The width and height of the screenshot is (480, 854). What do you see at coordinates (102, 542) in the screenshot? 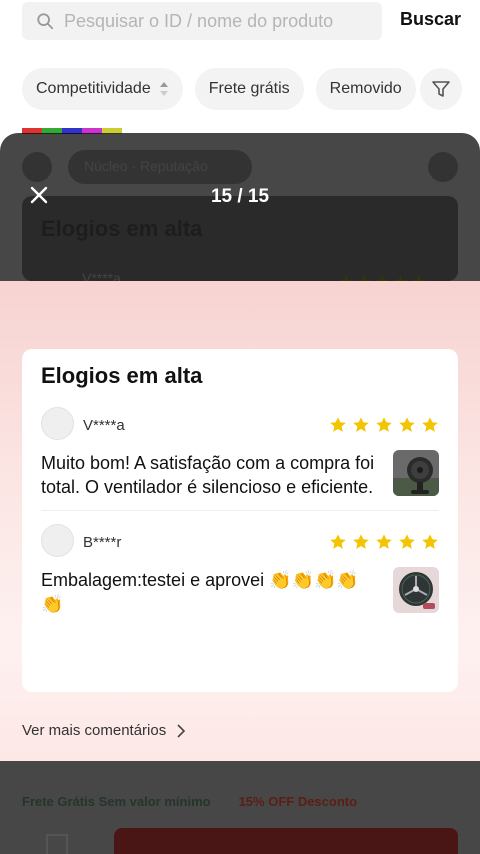
I see `review-username: B****r` at bounding box center [102, 542].